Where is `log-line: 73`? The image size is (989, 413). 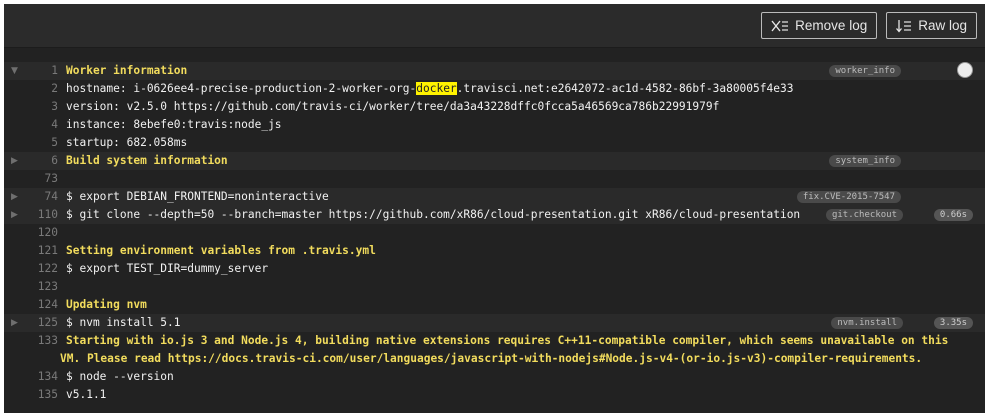
log-line: 73 is located at coordinates (494, 179).